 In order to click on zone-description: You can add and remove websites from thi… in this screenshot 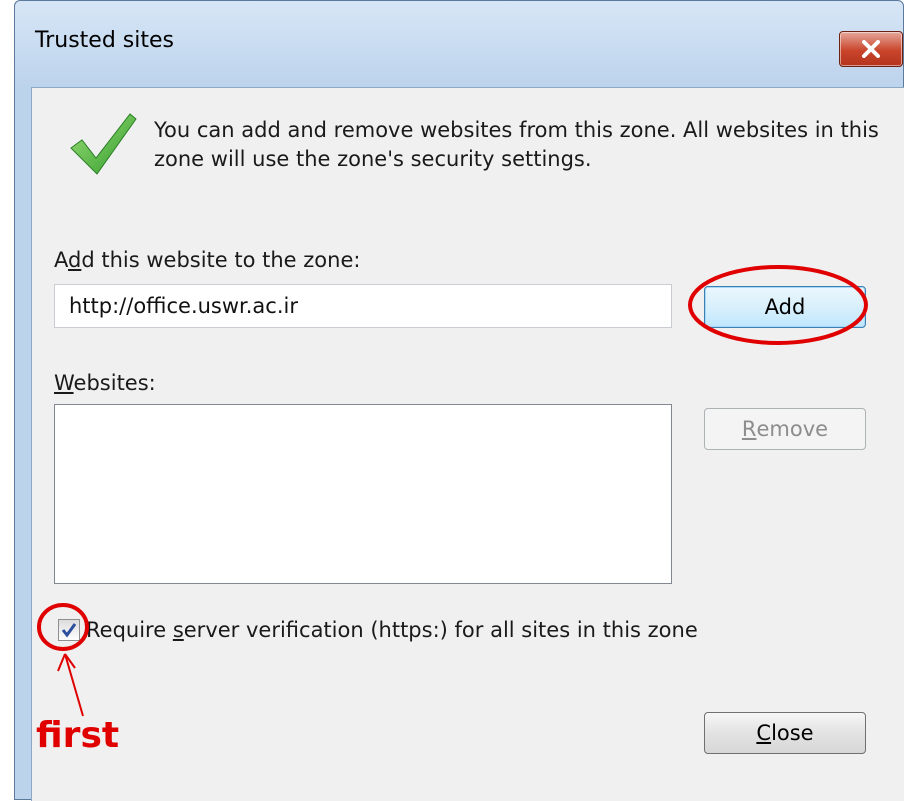, I will do `click(516, 144)`.